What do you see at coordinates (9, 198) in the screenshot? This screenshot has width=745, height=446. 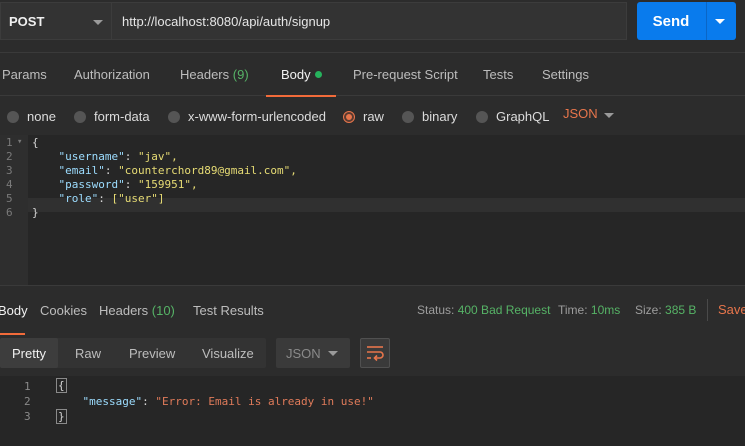 I see `line-number: 5` at bounding box center [9, 198].